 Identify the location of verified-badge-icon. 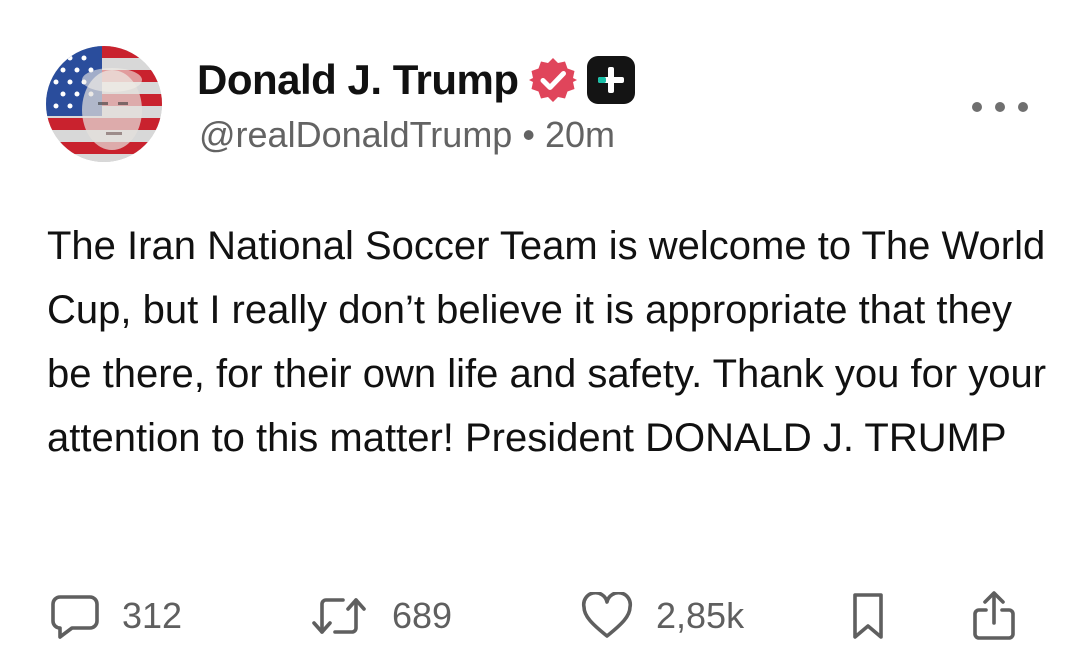
(552, 80).